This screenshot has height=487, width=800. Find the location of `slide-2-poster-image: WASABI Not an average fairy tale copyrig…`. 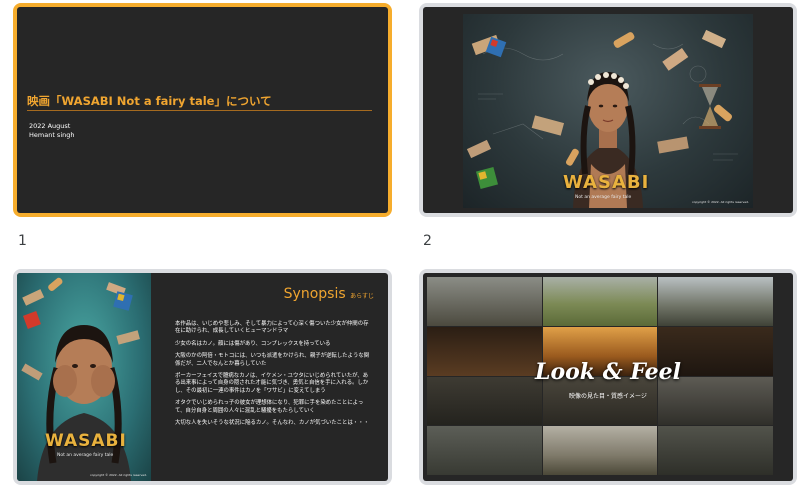

slide-2-poster-image: WASABI Not an average fairy tale copyrig… is located at coordinates (608, 111).